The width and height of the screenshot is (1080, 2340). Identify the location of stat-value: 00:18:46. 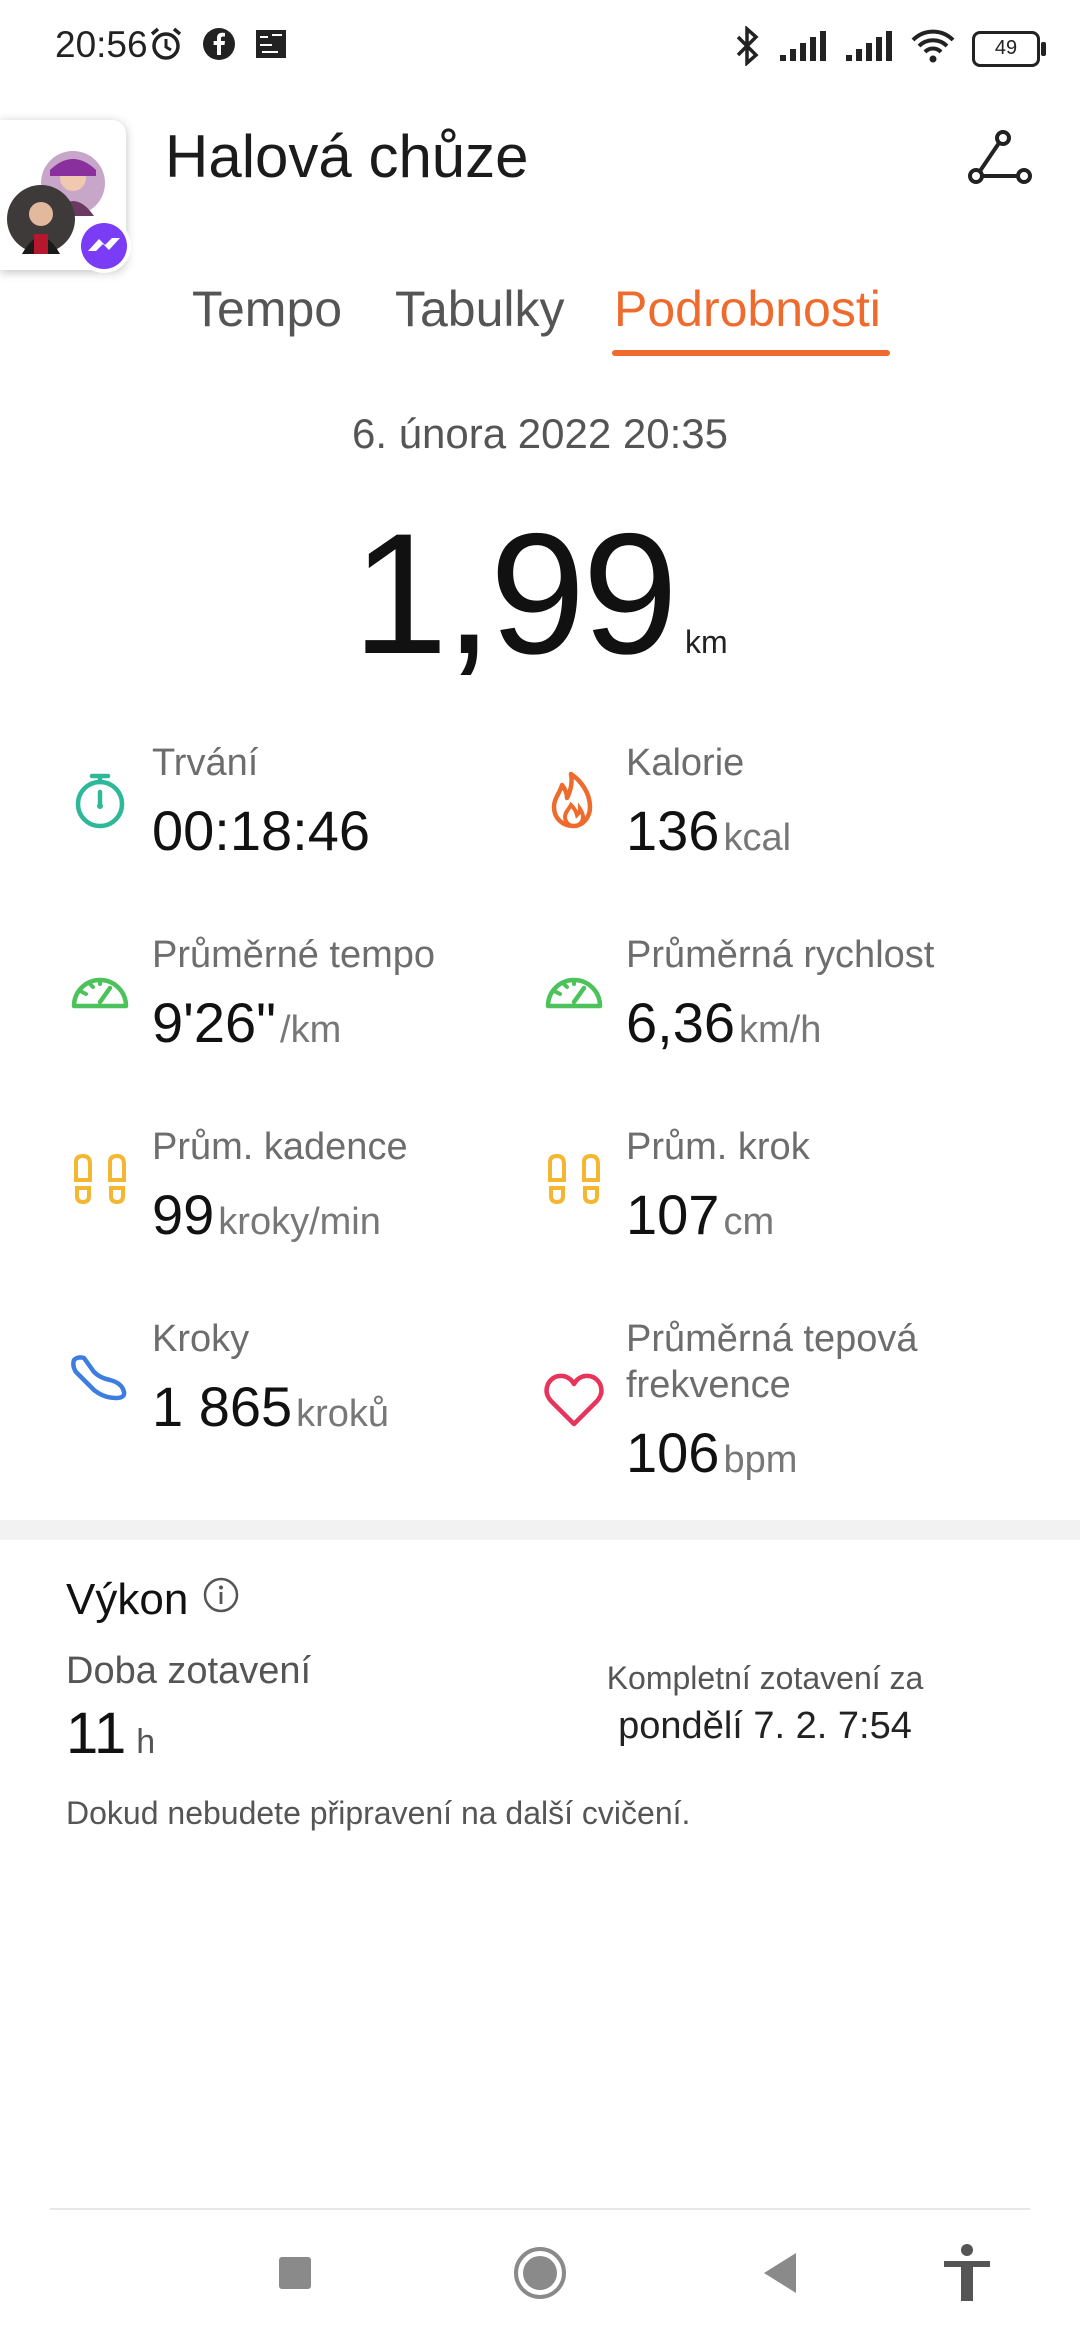
(261, 830).